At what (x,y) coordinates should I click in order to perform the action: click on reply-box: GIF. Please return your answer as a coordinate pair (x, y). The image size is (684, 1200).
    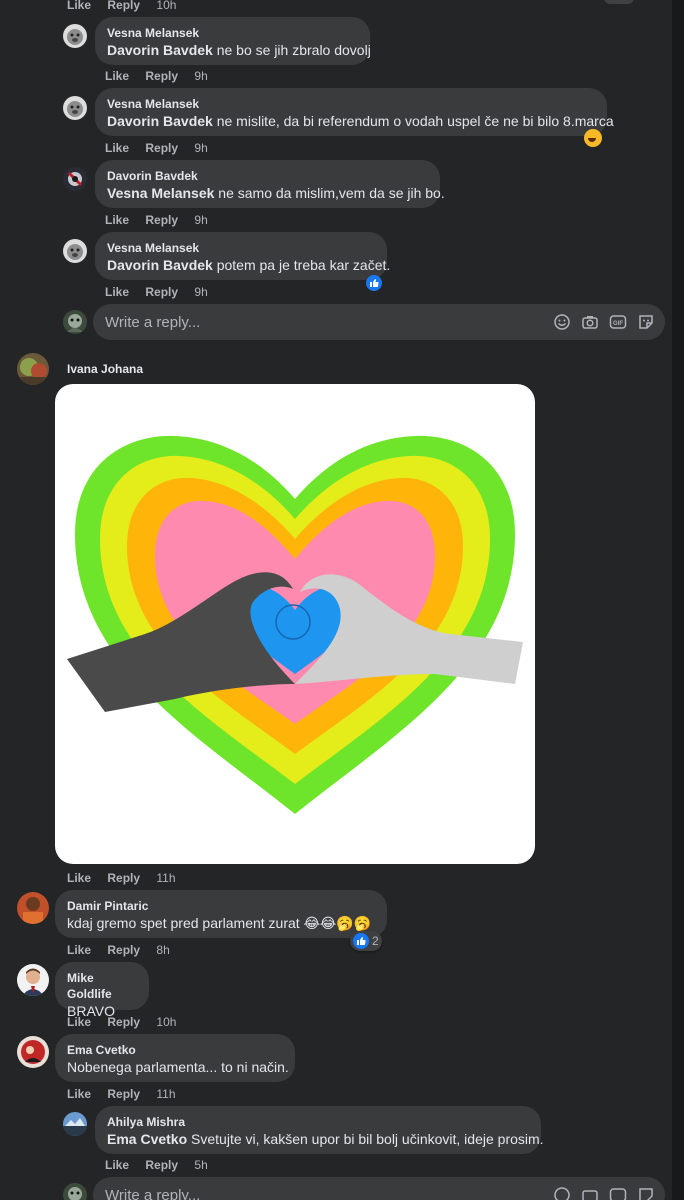
    Looking at the image, I should click on (379, 322).